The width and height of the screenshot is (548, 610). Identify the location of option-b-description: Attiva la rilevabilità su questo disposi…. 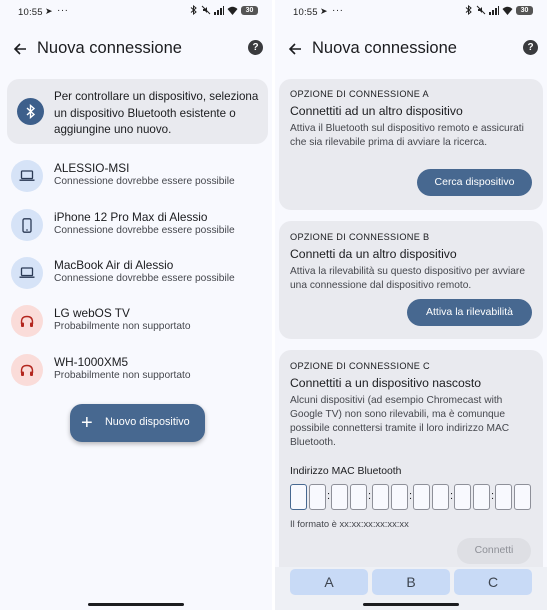
(407, 278).